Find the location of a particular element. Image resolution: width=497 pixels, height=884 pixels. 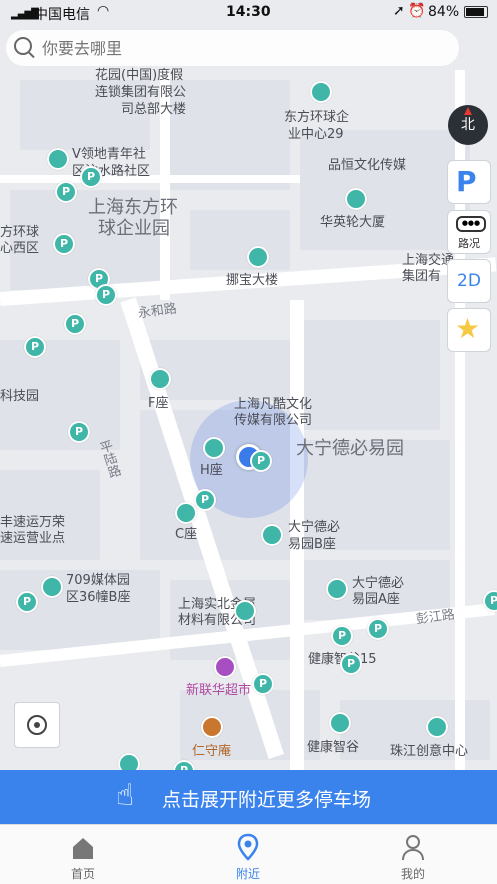

battery-icon is located at coordinates (476, 12).